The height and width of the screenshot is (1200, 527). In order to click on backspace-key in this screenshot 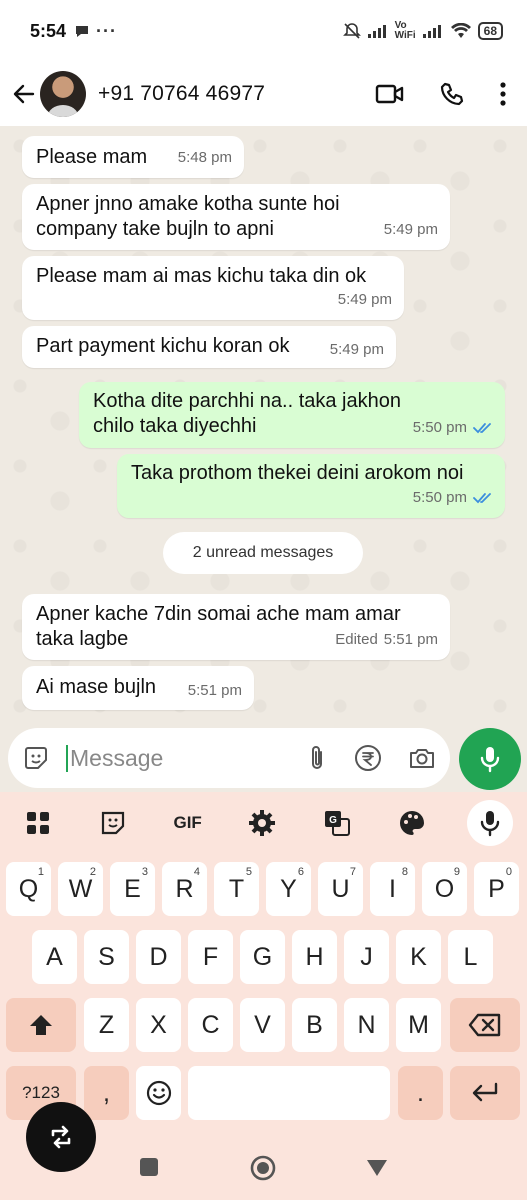, I will do `click(485, 1025)`.